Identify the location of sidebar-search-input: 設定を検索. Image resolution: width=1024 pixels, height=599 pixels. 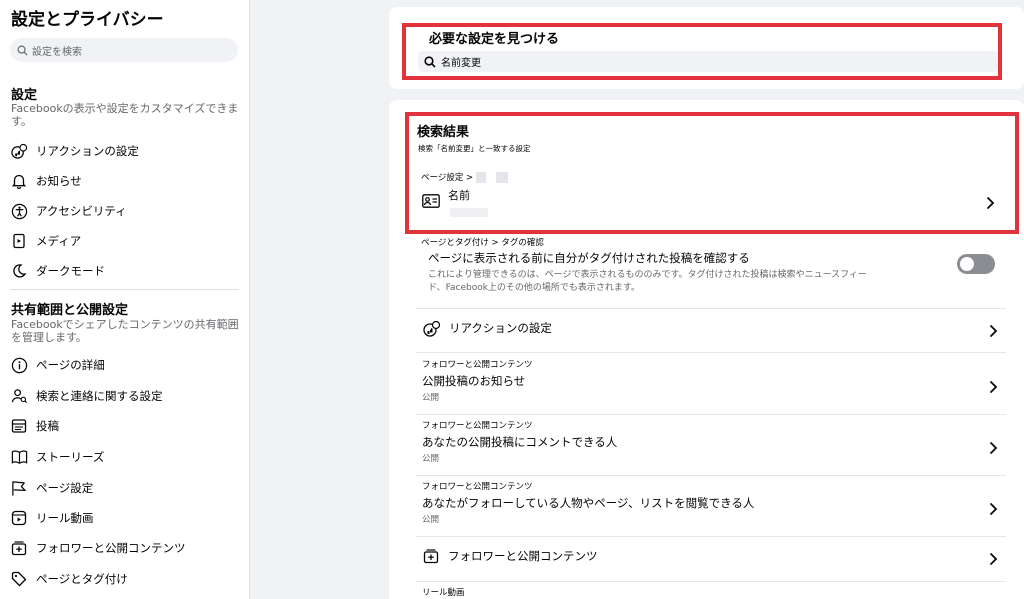
(124, 50).